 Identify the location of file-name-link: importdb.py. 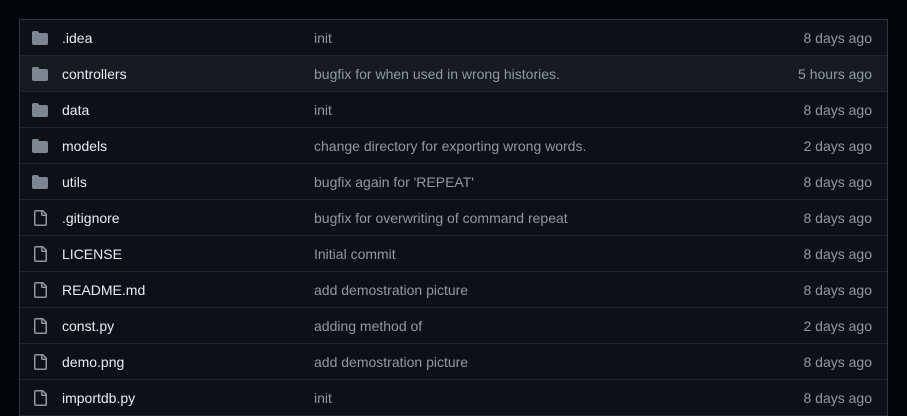
(98, 398).